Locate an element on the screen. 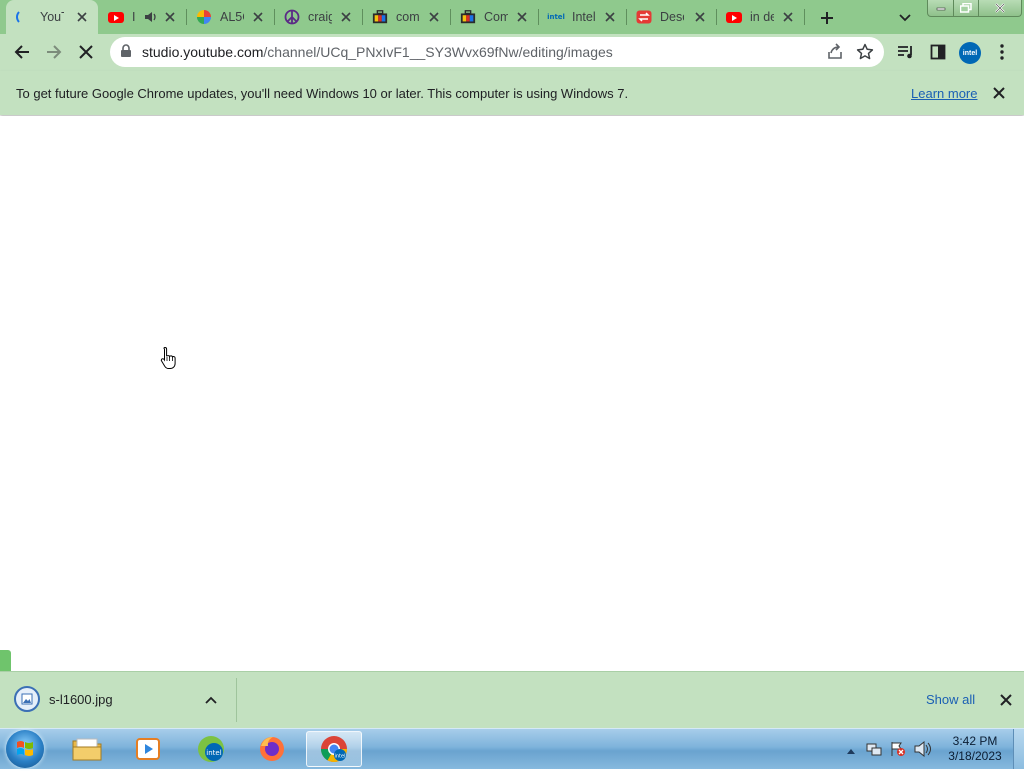 The image size is (1024, 771). start-button is located at coordinates (25, 749).